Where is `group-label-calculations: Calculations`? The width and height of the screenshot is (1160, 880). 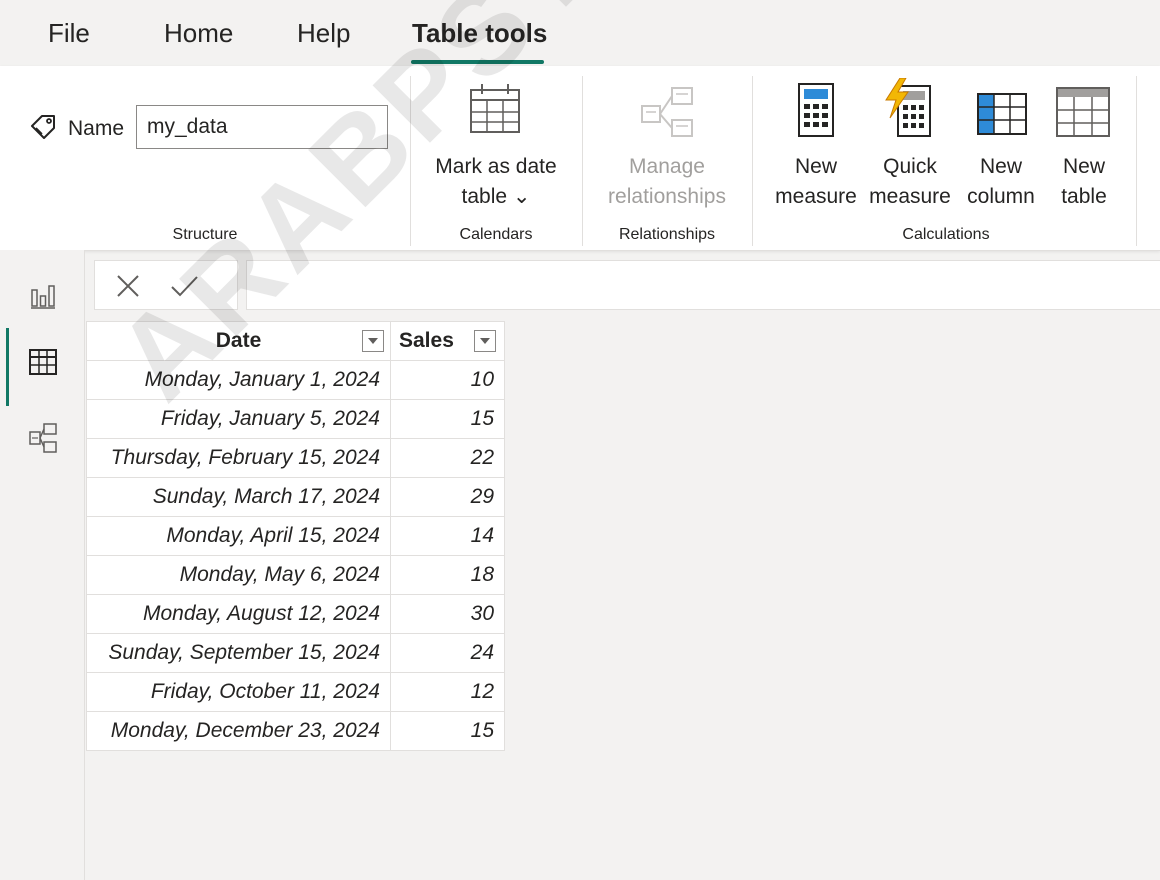 group-label-calculations: Calculations is located at coordinates (946, 234).